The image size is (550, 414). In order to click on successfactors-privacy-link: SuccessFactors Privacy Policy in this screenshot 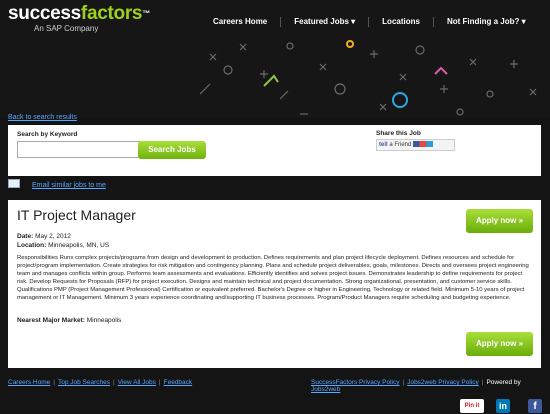, I will do `click(355, 382)`.